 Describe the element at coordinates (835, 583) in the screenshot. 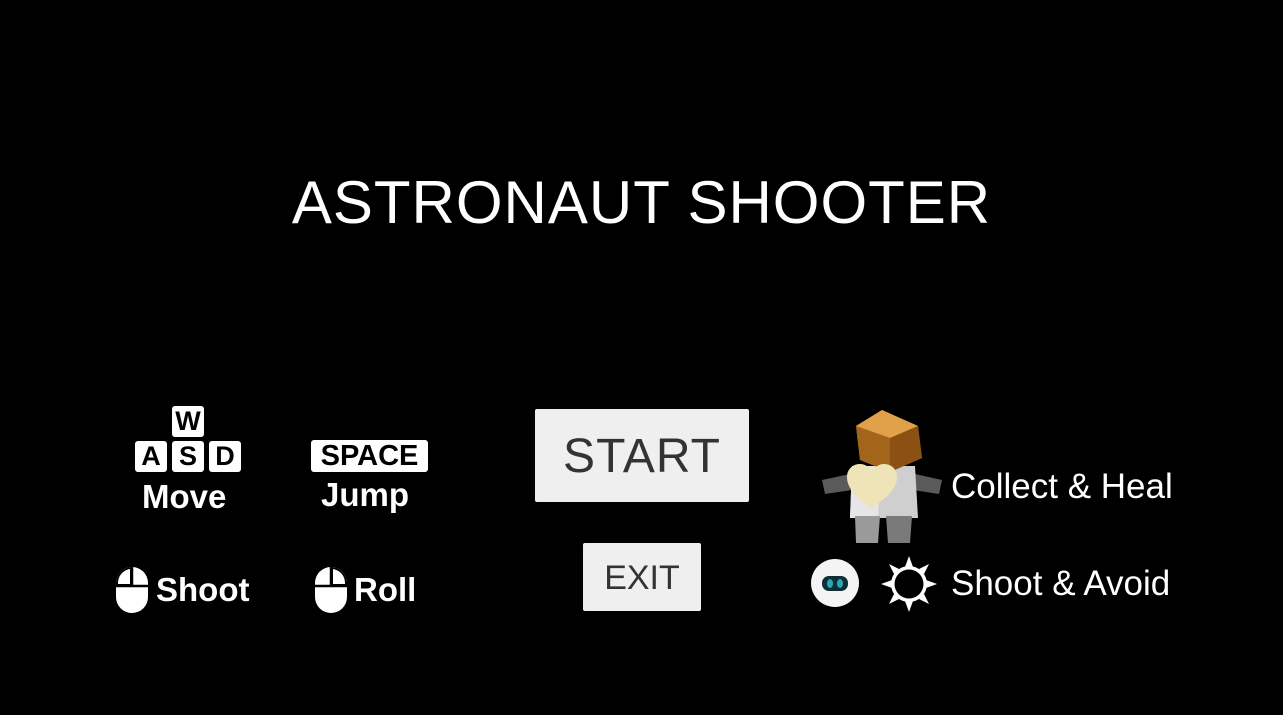

I see `drone-enemy-icon` at that location.